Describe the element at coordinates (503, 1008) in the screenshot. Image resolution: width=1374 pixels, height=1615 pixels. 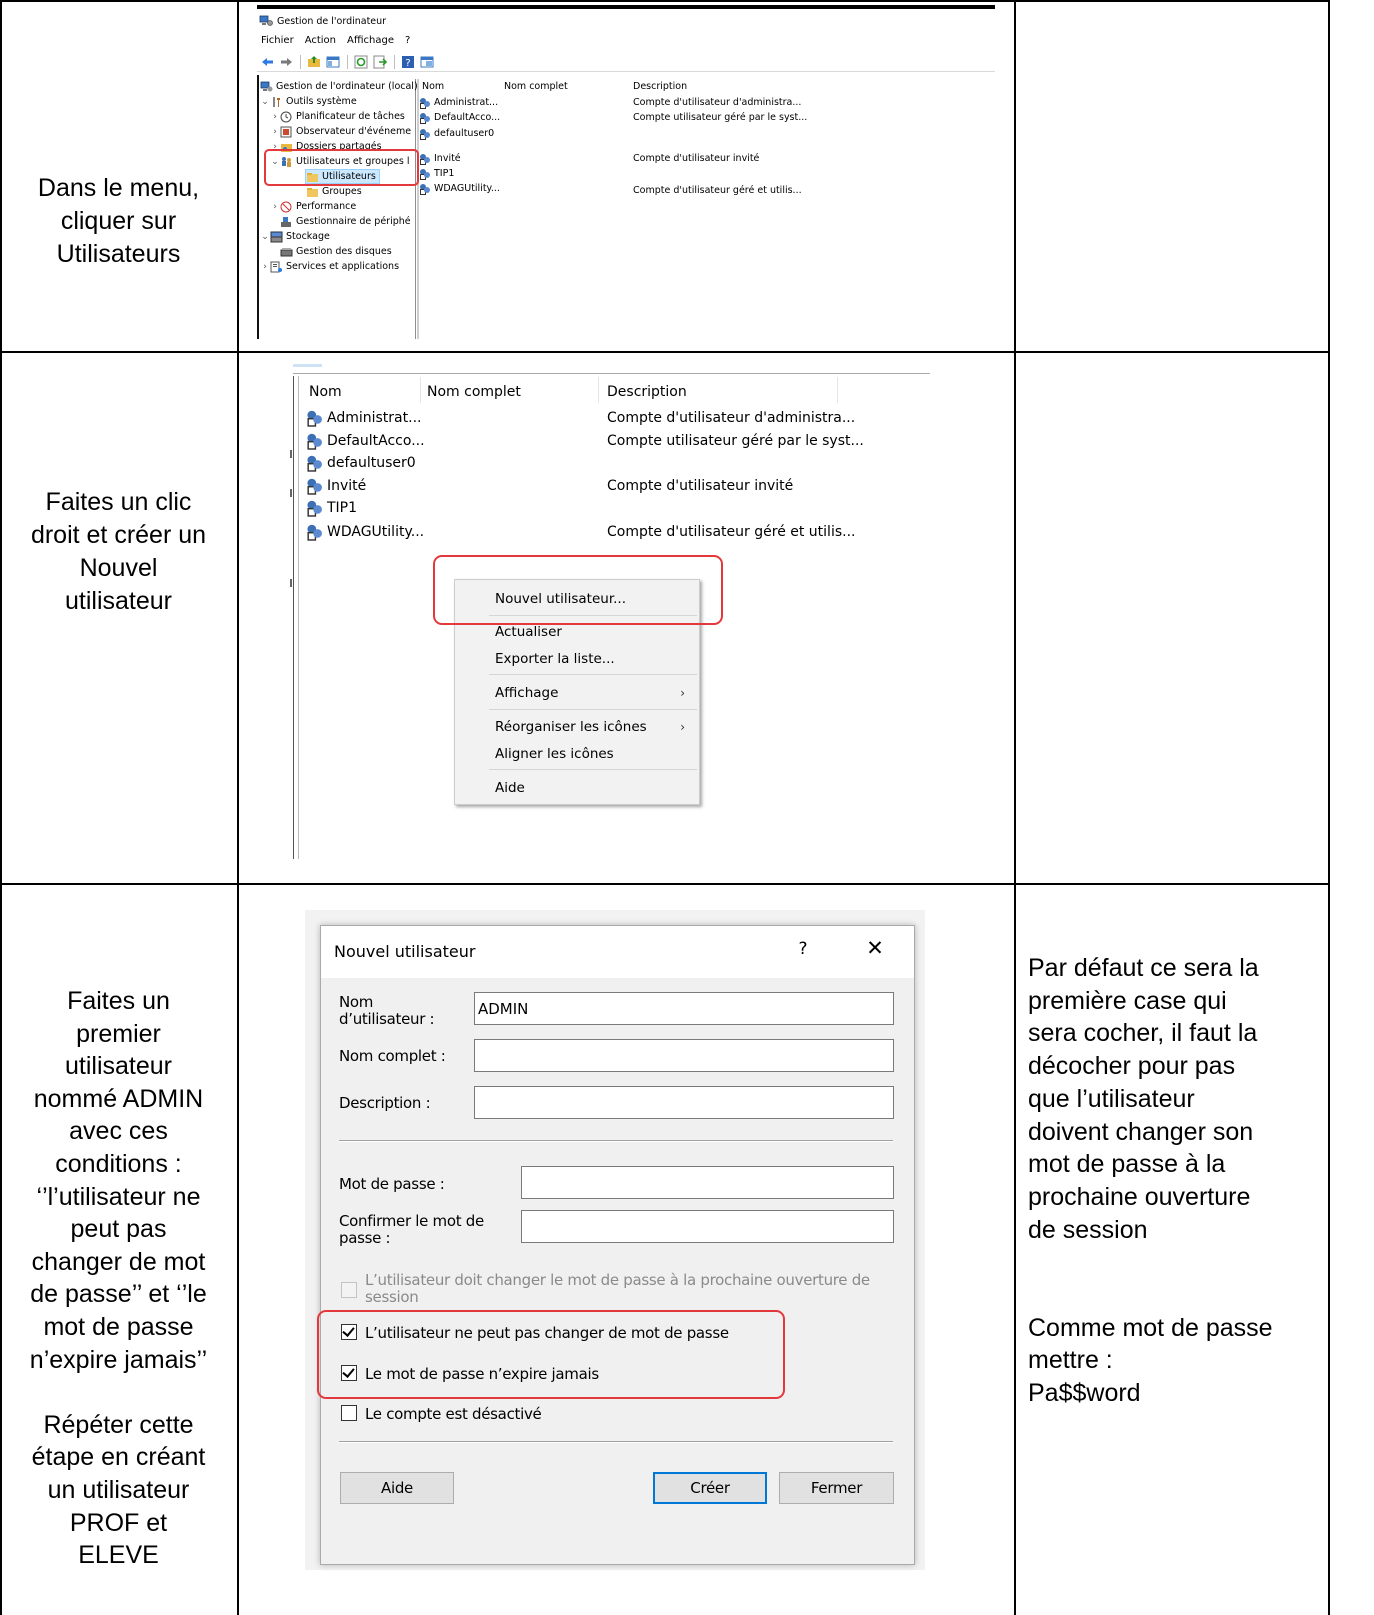
I see `username-value: ADMIN` at that location.